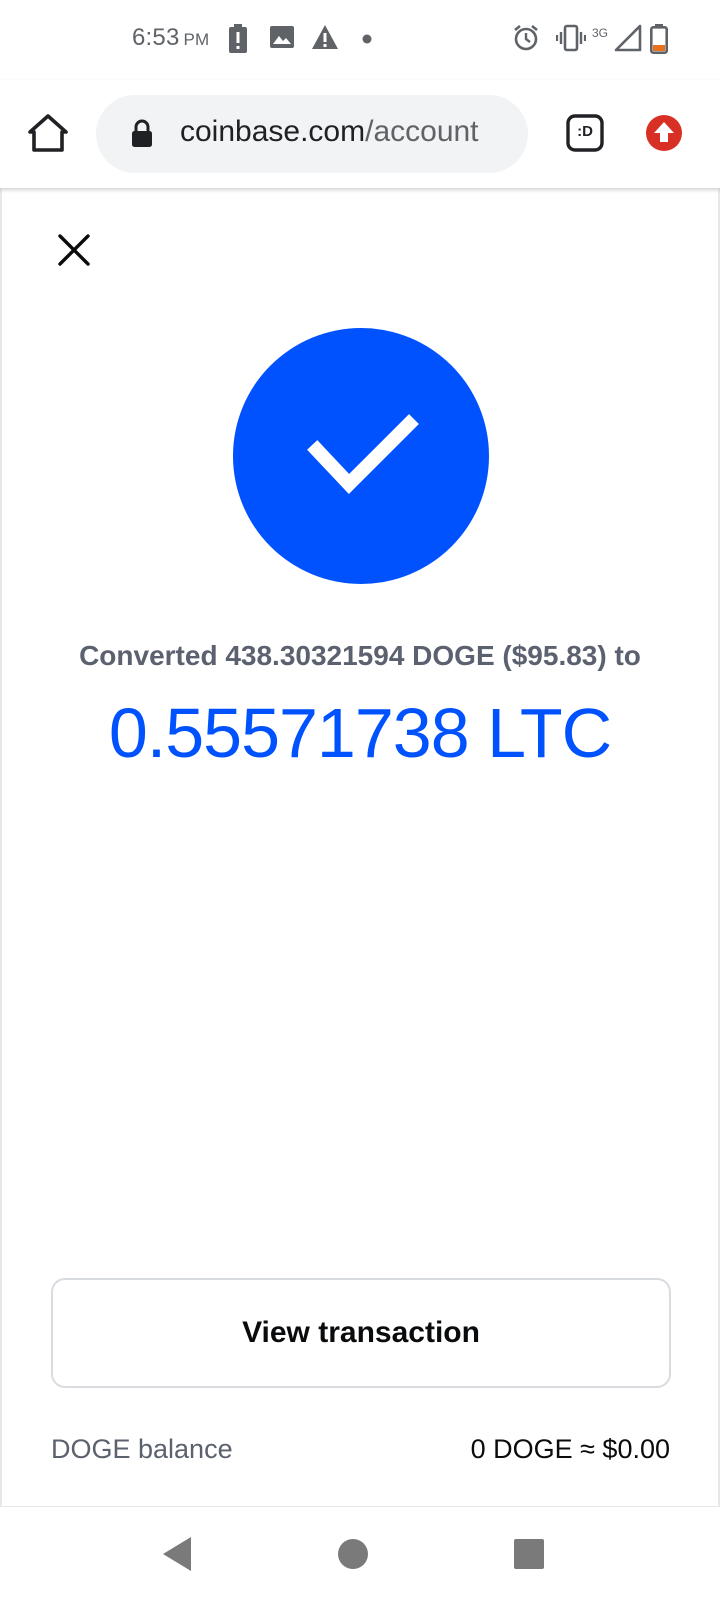 The width and height of the screenshot is (720, 1601). Describe the element at coordinates (600, 33) in the screenshot. I see `network-type: 3G` at that location.